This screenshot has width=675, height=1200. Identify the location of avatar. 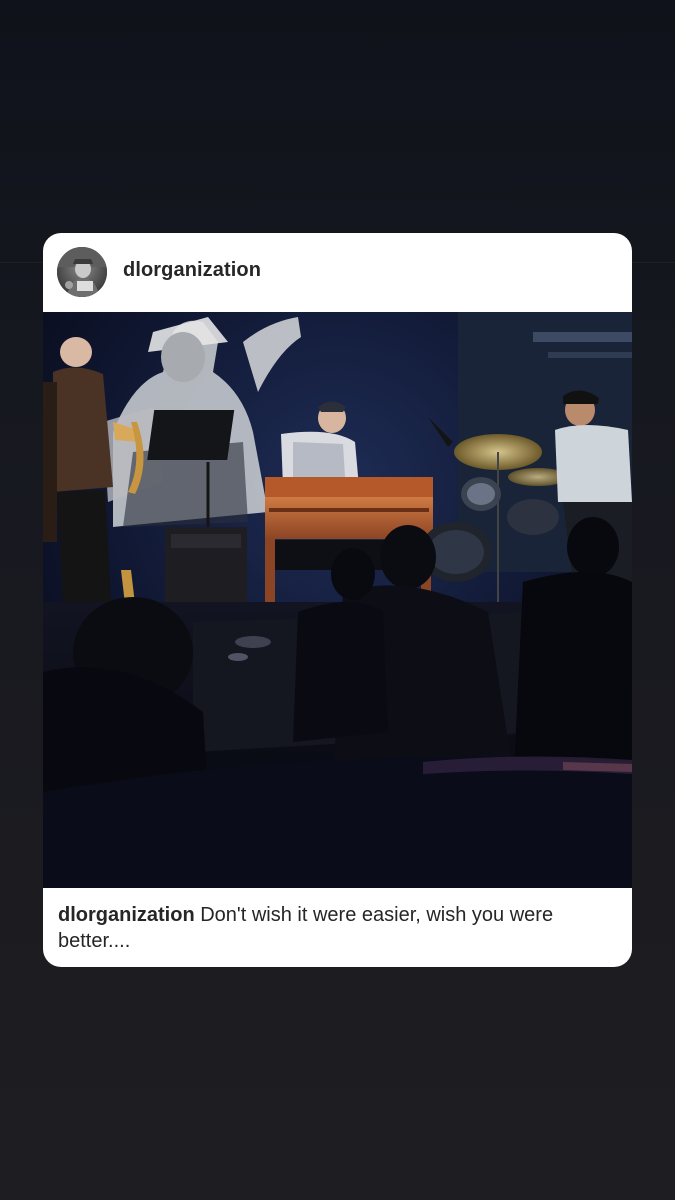
(82, 272).